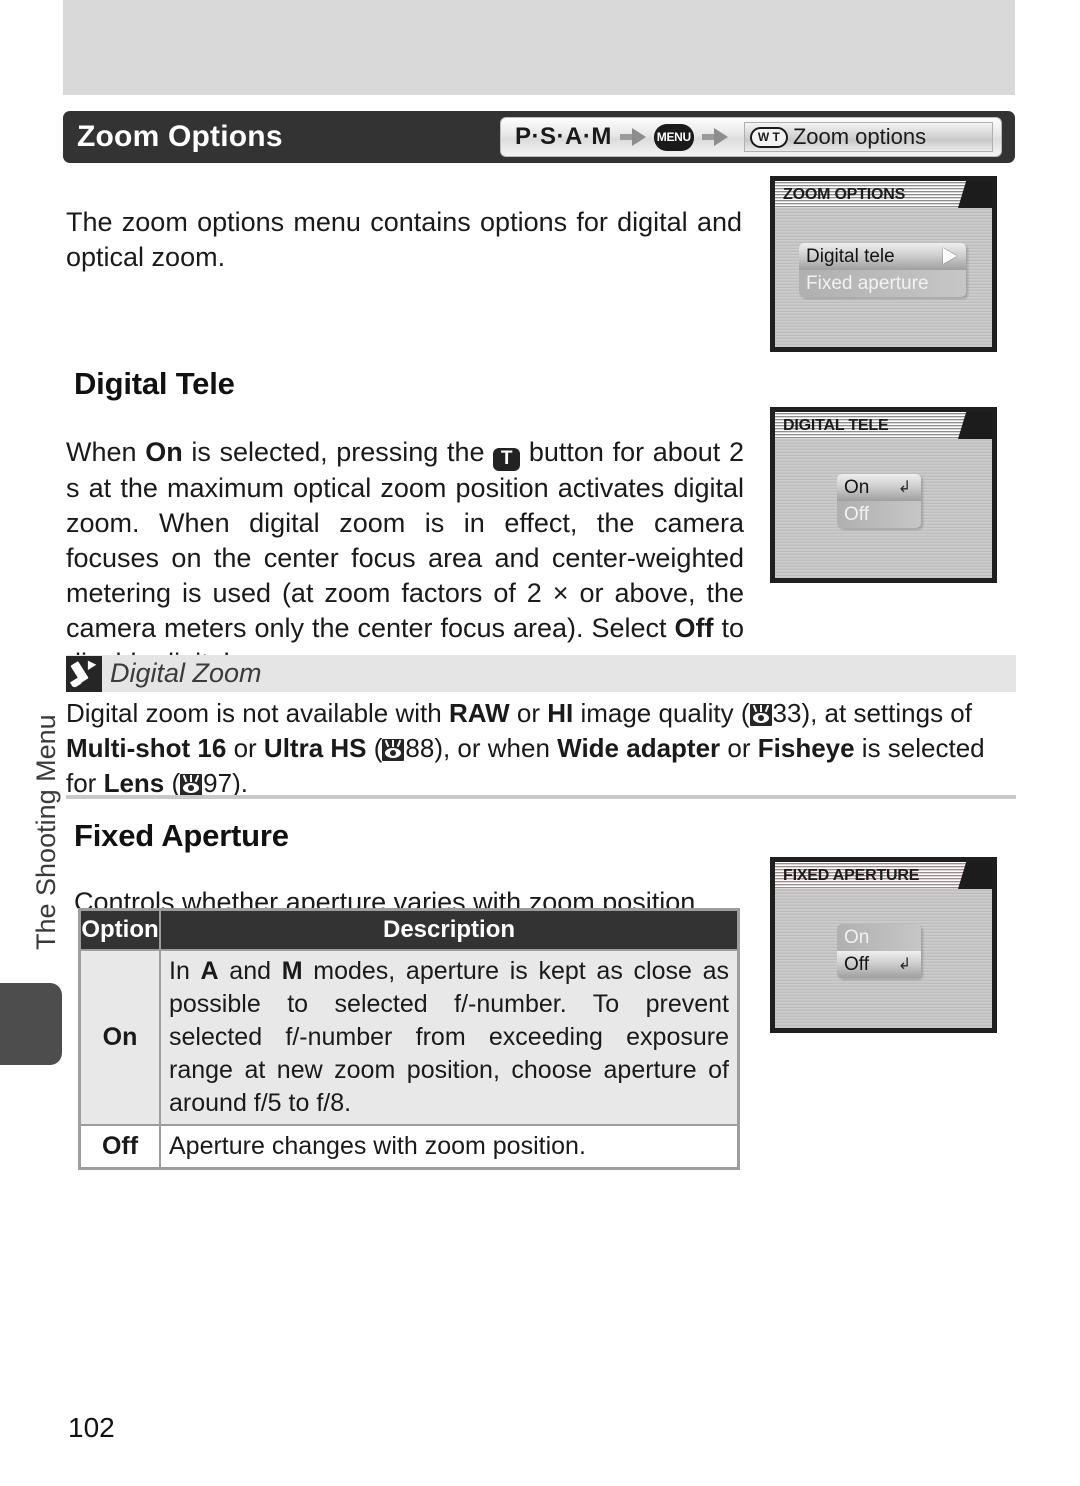 This screenshot has height=1486, width=1080. I want to click on menu-button-icon: MENU, so click(673, 137).